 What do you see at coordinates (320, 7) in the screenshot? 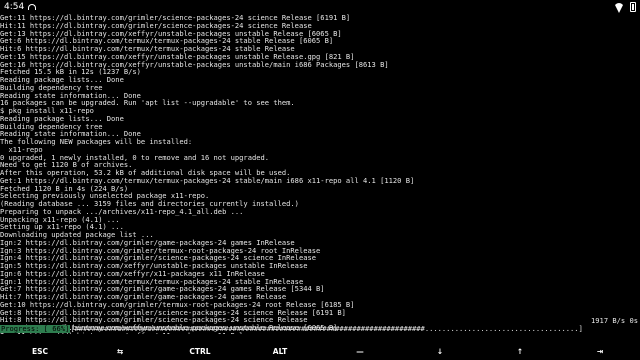
I see `android-status-bar: 4:54` at bounding box center [320, 7].